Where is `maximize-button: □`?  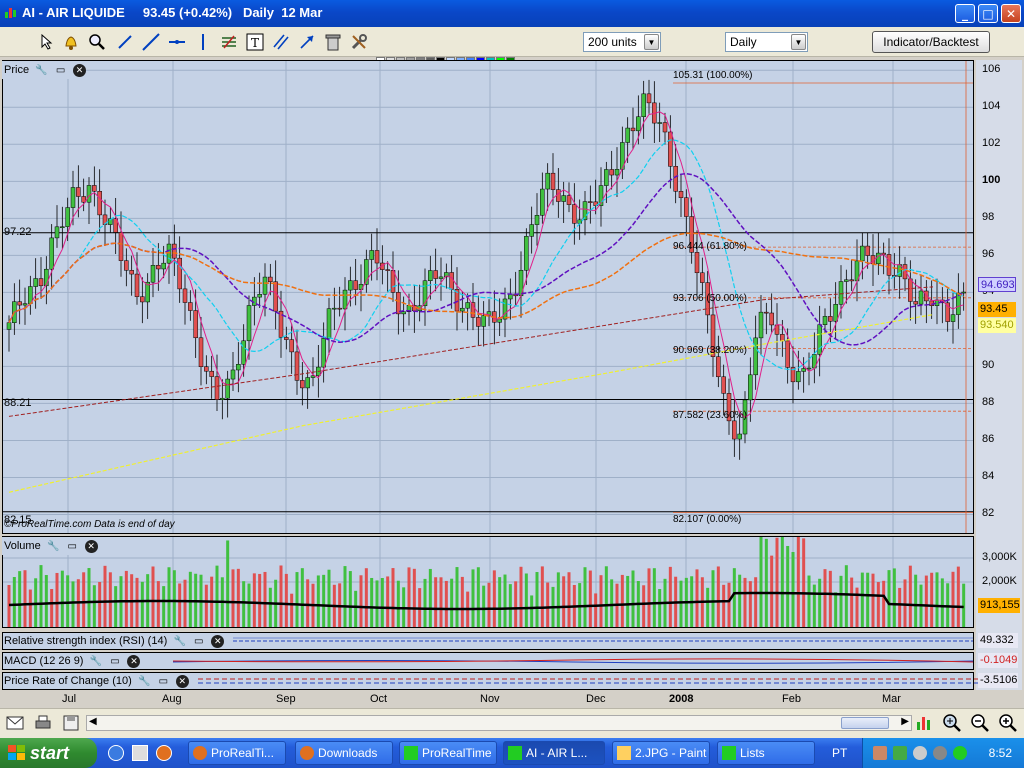 maximize-button: □ is located at coordinates (988, 13).